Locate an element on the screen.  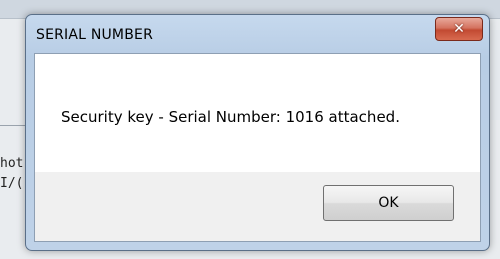
background-text-line: I/( is located at coordinates (12, 183).